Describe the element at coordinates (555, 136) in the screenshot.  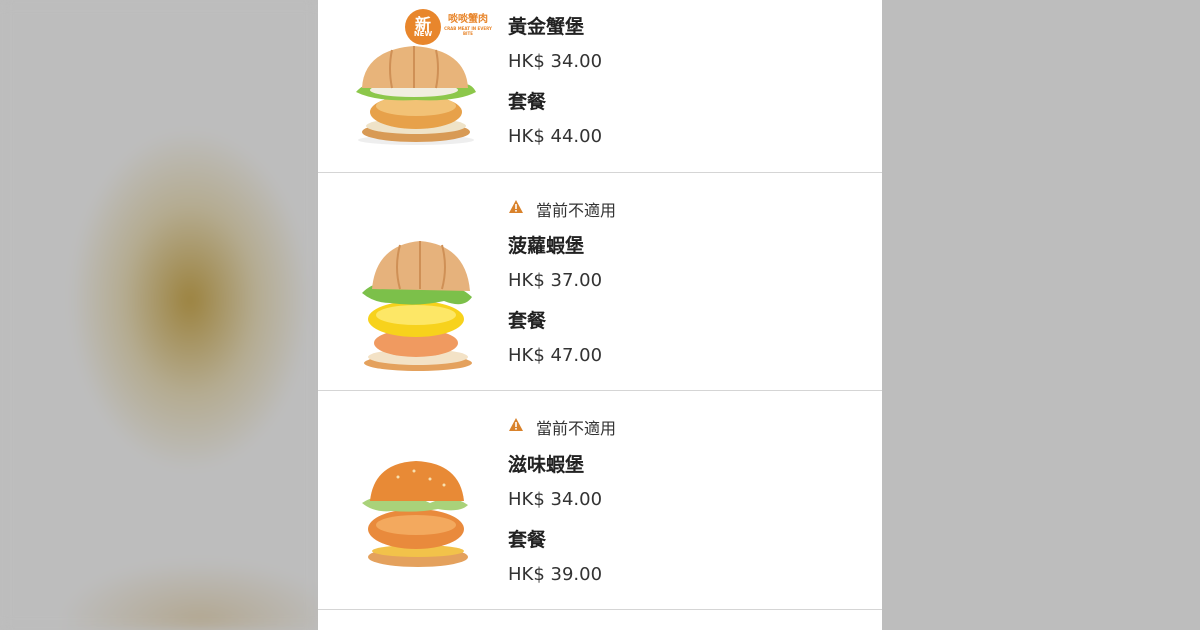
I see `combo-price: HK$ 44.00` at that location.